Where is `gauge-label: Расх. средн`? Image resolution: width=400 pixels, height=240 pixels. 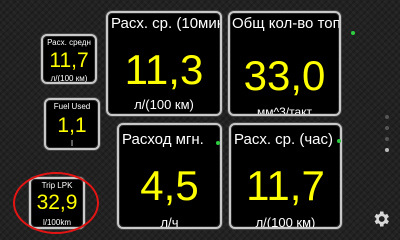 gauge-label: Расх. средн is located at coordinates (69, 42).